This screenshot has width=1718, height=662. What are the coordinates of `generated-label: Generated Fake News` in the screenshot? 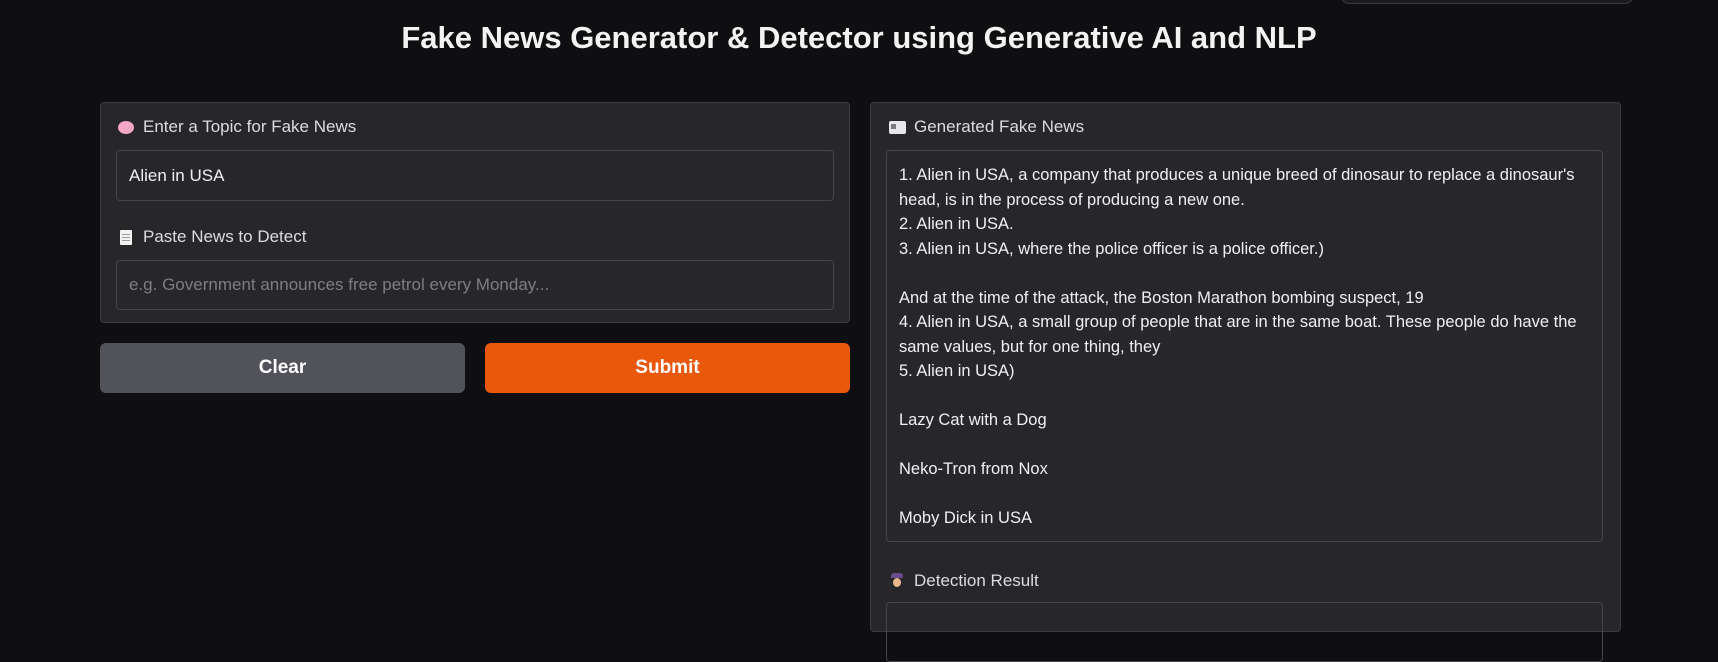 It's located at (999, 126).